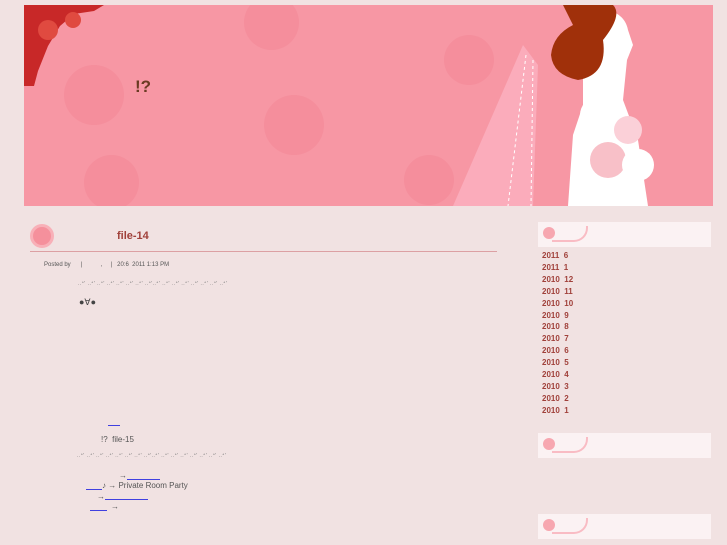 The image size is (727, 545). What do you see at coordinates (555, 338) in the screenshot?
I see `archive-link: 2010 7` at bounding box center [555, 338].